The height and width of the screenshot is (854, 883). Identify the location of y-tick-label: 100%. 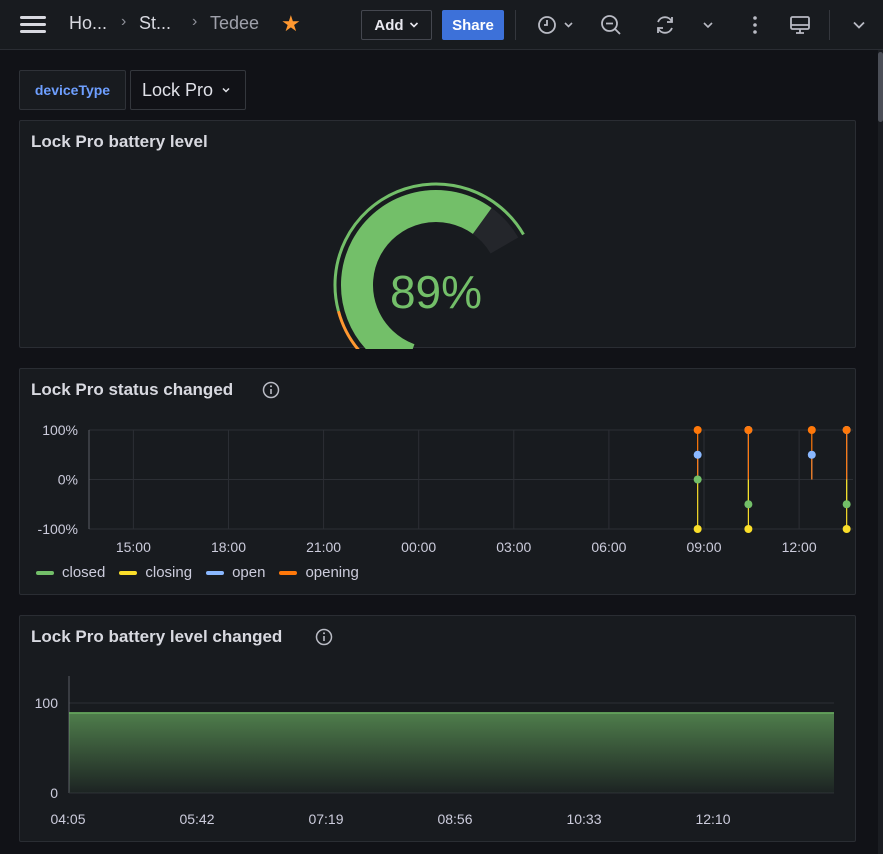
(60, 430).